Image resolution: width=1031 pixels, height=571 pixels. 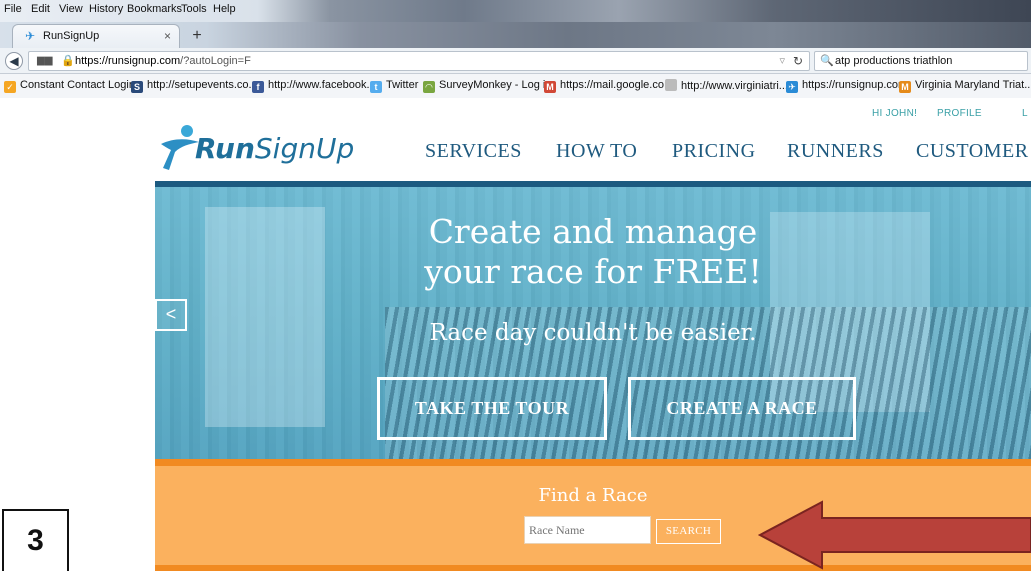 I want to click on bookmark-twitter: t Twitter, so click(x=394, y=86).